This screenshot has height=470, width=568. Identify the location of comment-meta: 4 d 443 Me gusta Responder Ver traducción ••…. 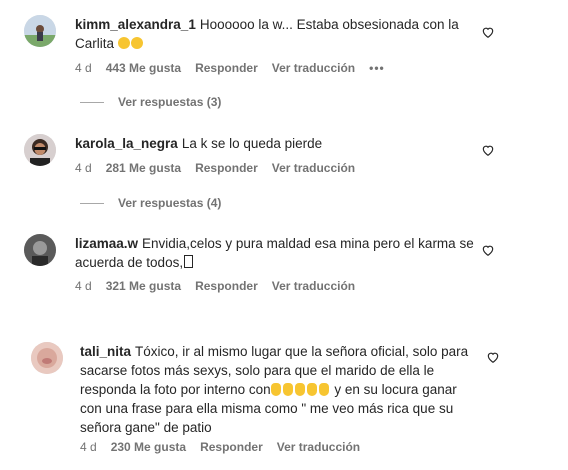
(237, 68).